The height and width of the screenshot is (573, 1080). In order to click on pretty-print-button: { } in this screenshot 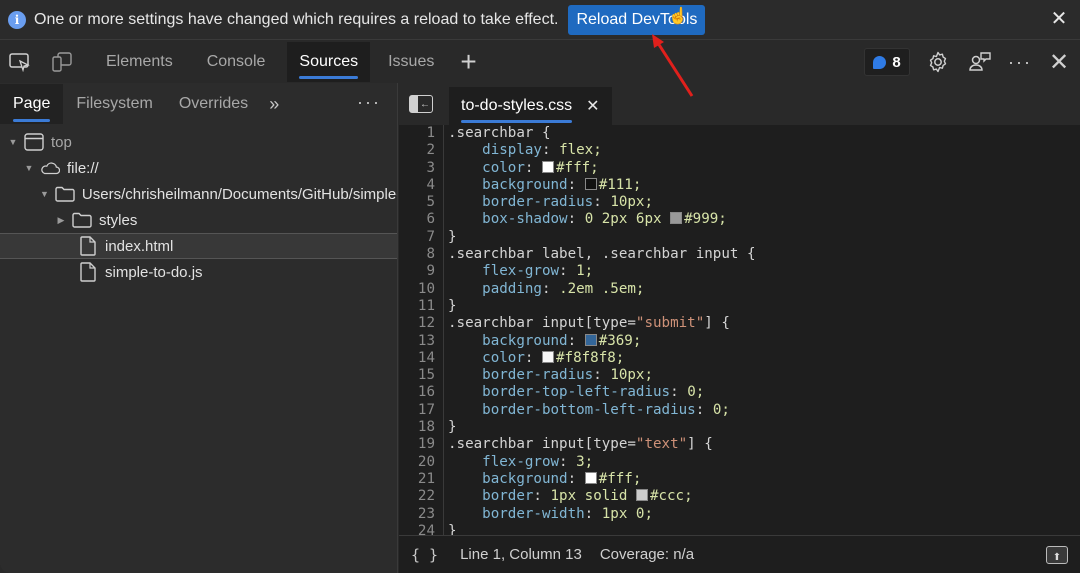, I will do `click(424, 555)`.